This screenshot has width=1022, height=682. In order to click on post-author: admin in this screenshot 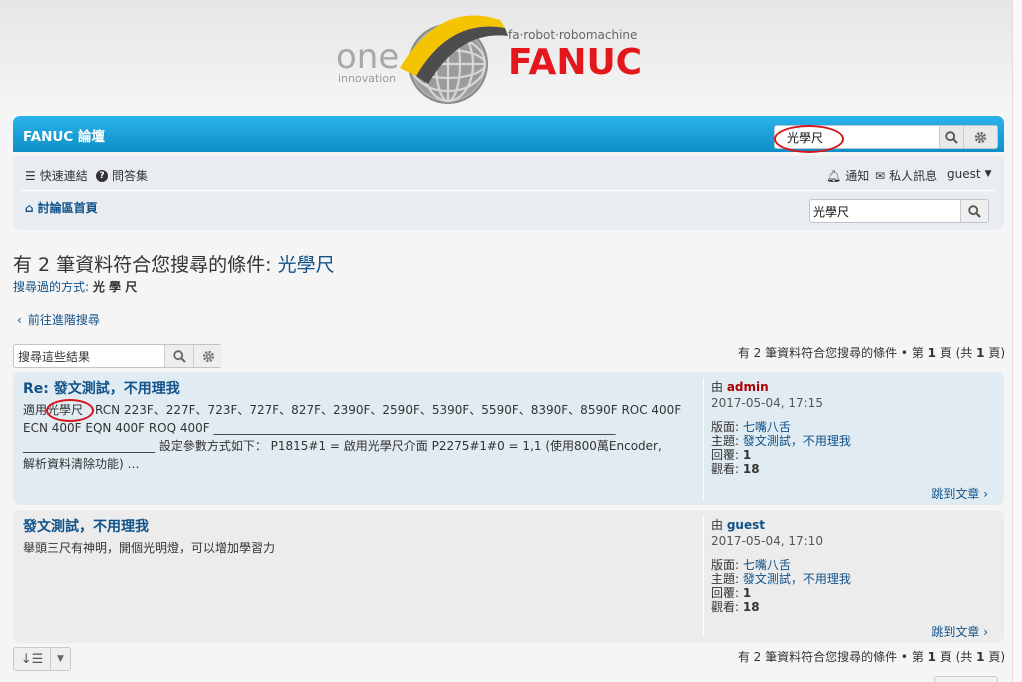, I will do `click(748, 387)`.